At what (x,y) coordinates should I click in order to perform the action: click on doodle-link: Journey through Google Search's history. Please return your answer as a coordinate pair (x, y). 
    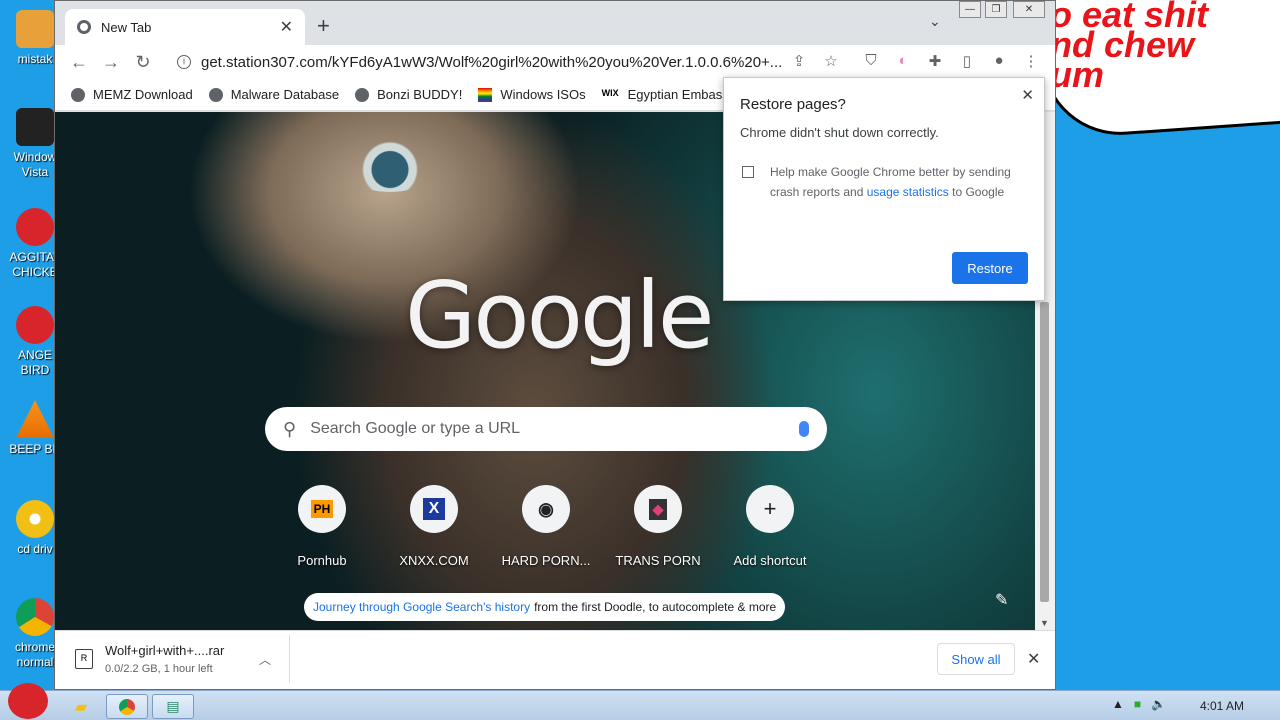
    Looking at the image, I should click on (421, 607).